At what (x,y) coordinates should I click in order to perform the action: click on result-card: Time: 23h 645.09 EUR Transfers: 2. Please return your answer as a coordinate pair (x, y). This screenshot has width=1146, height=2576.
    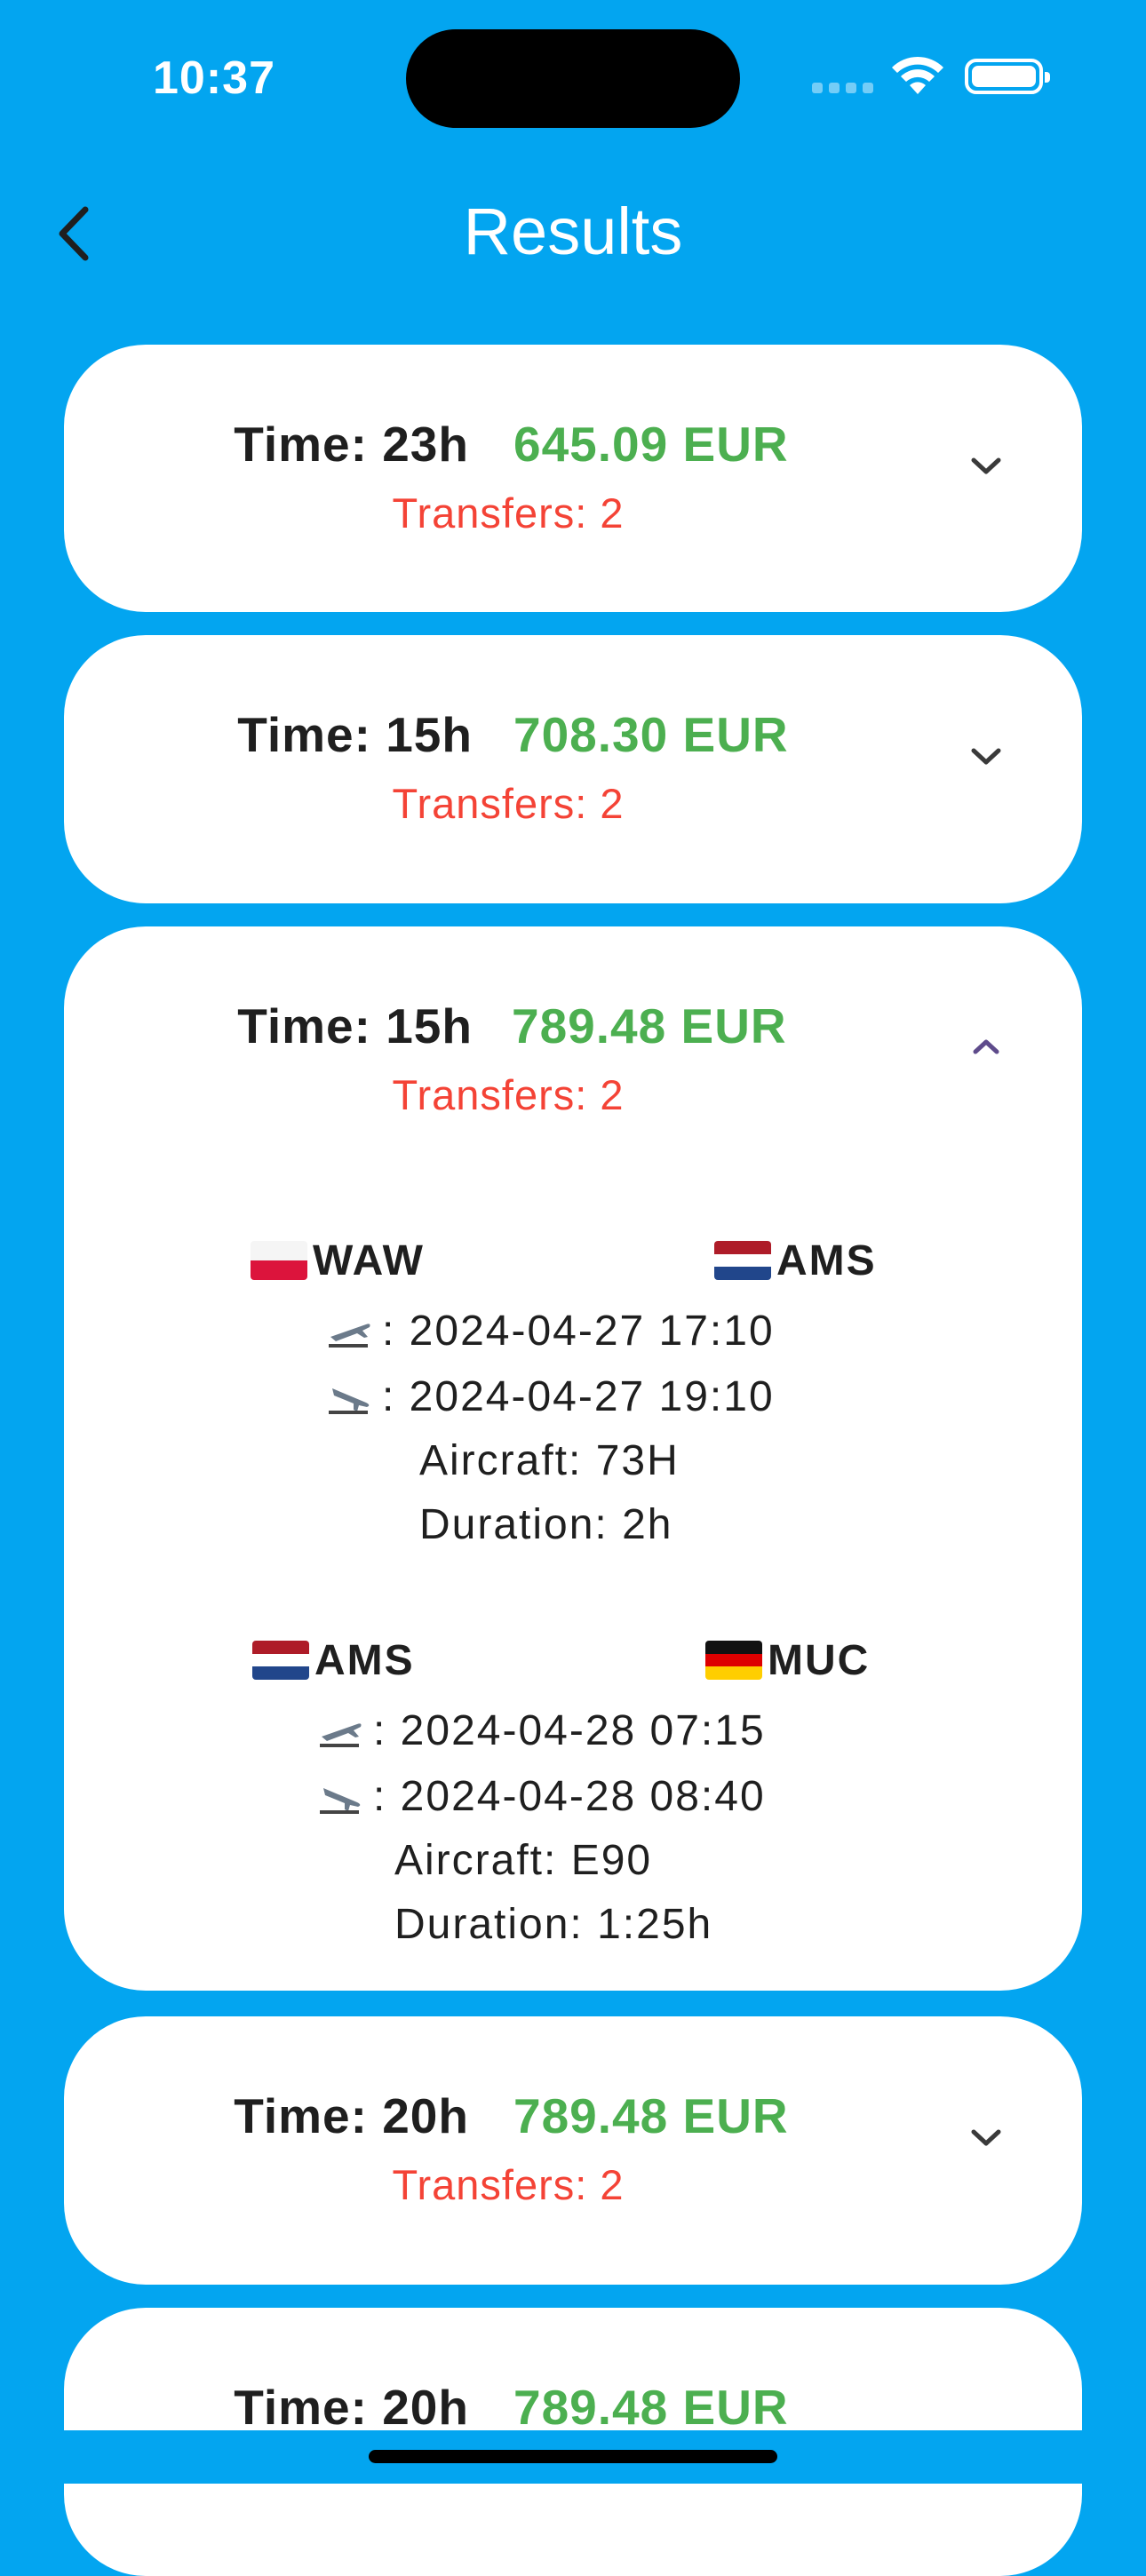
    Looking at the image, I should click on (573, 478).